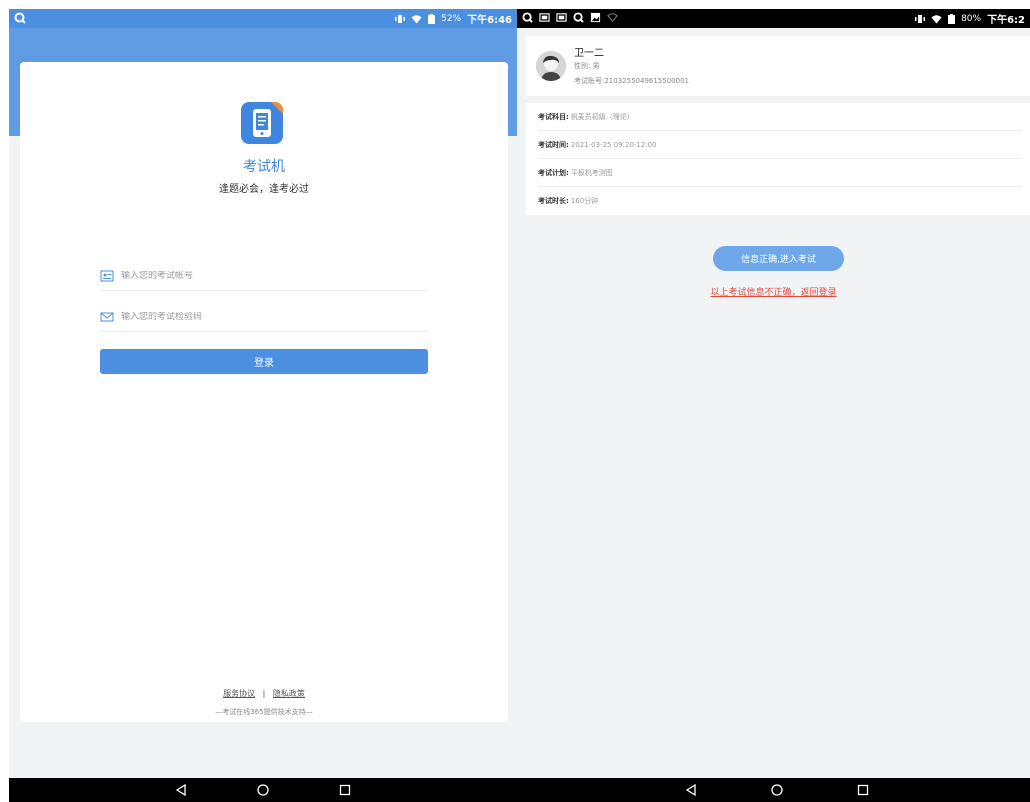 The width and height of the screenshot is (1030, 802). Describe the element at coordinates (587, 66) in the screenshot. I see `candidate-gender: 性别: 男` at that location.